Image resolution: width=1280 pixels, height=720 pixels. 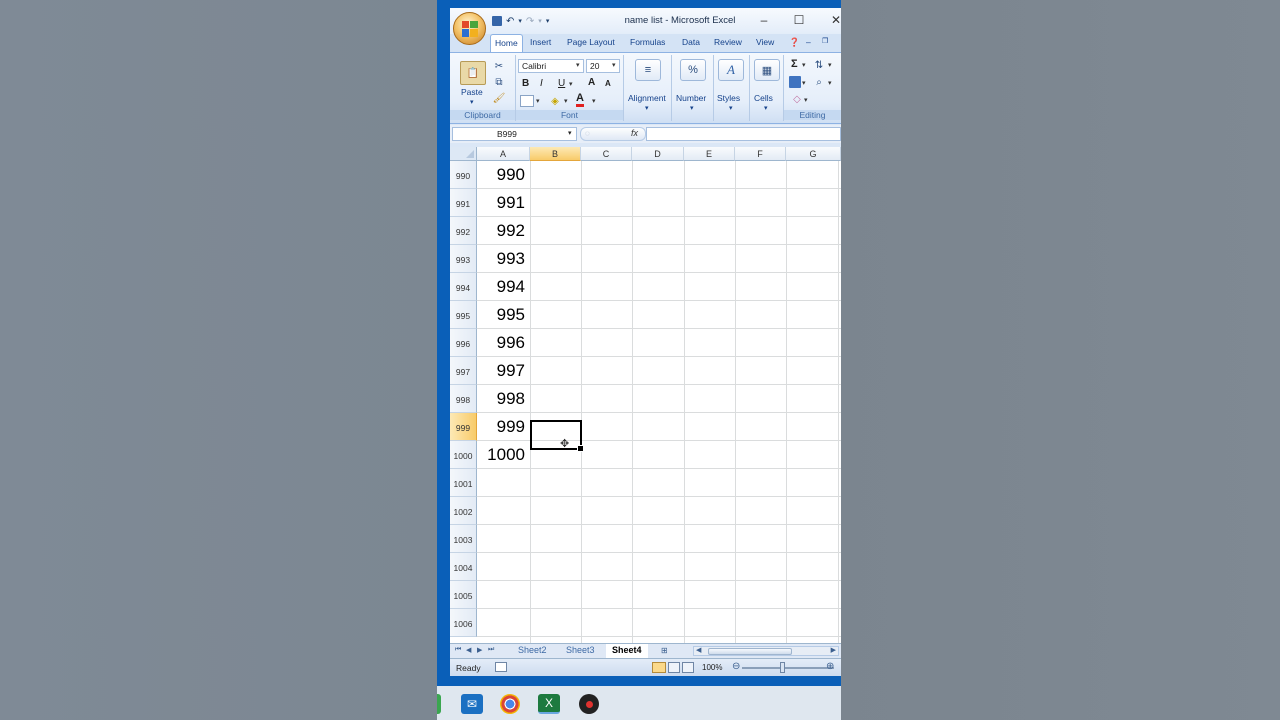 I want to click on redo-icon: ↷, so click(x=530, y=21).